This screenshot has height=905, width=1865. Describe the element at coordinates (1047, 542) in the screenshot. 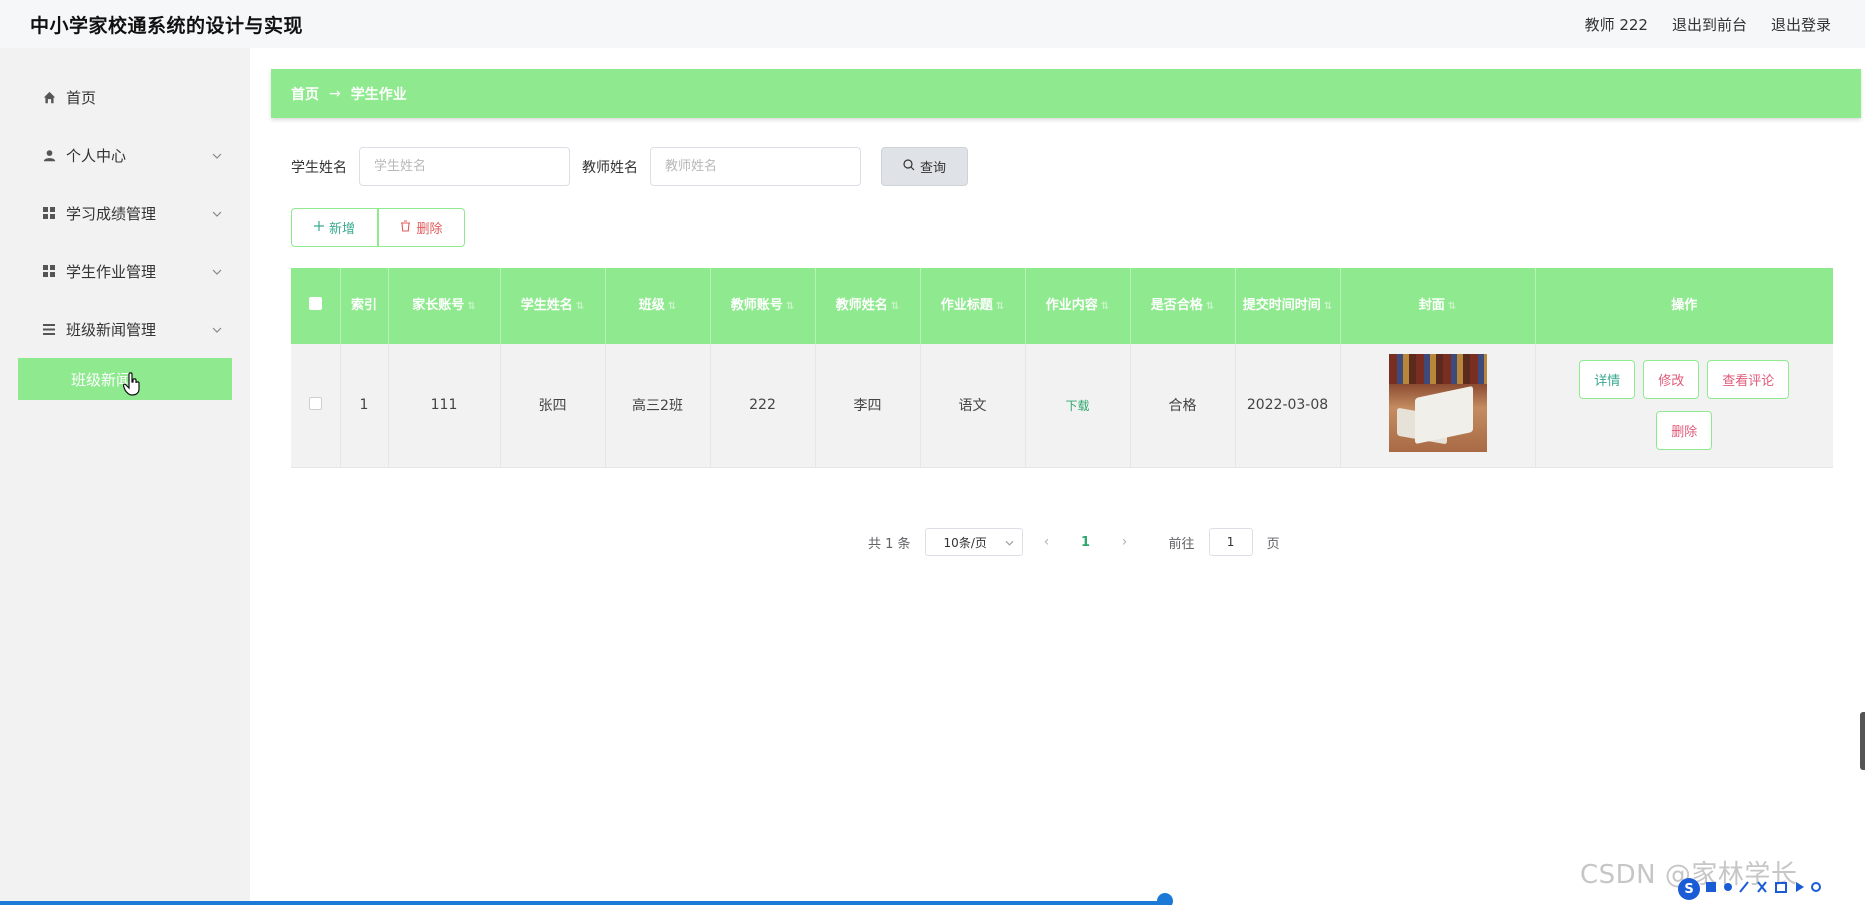

I see `prev-page-button: ‹` at that location.